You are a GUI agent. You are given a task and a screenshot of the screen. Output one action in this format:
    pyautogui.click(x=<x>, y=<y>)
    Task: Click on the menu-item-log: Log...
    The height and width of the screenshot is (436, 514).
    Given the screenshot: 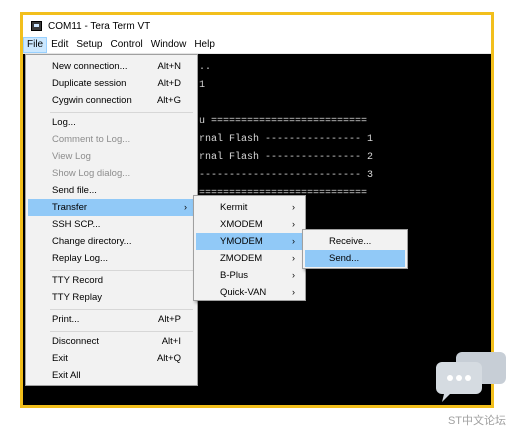 What is the action you would take?
    pyautogui.click(x=111, y=122)
    